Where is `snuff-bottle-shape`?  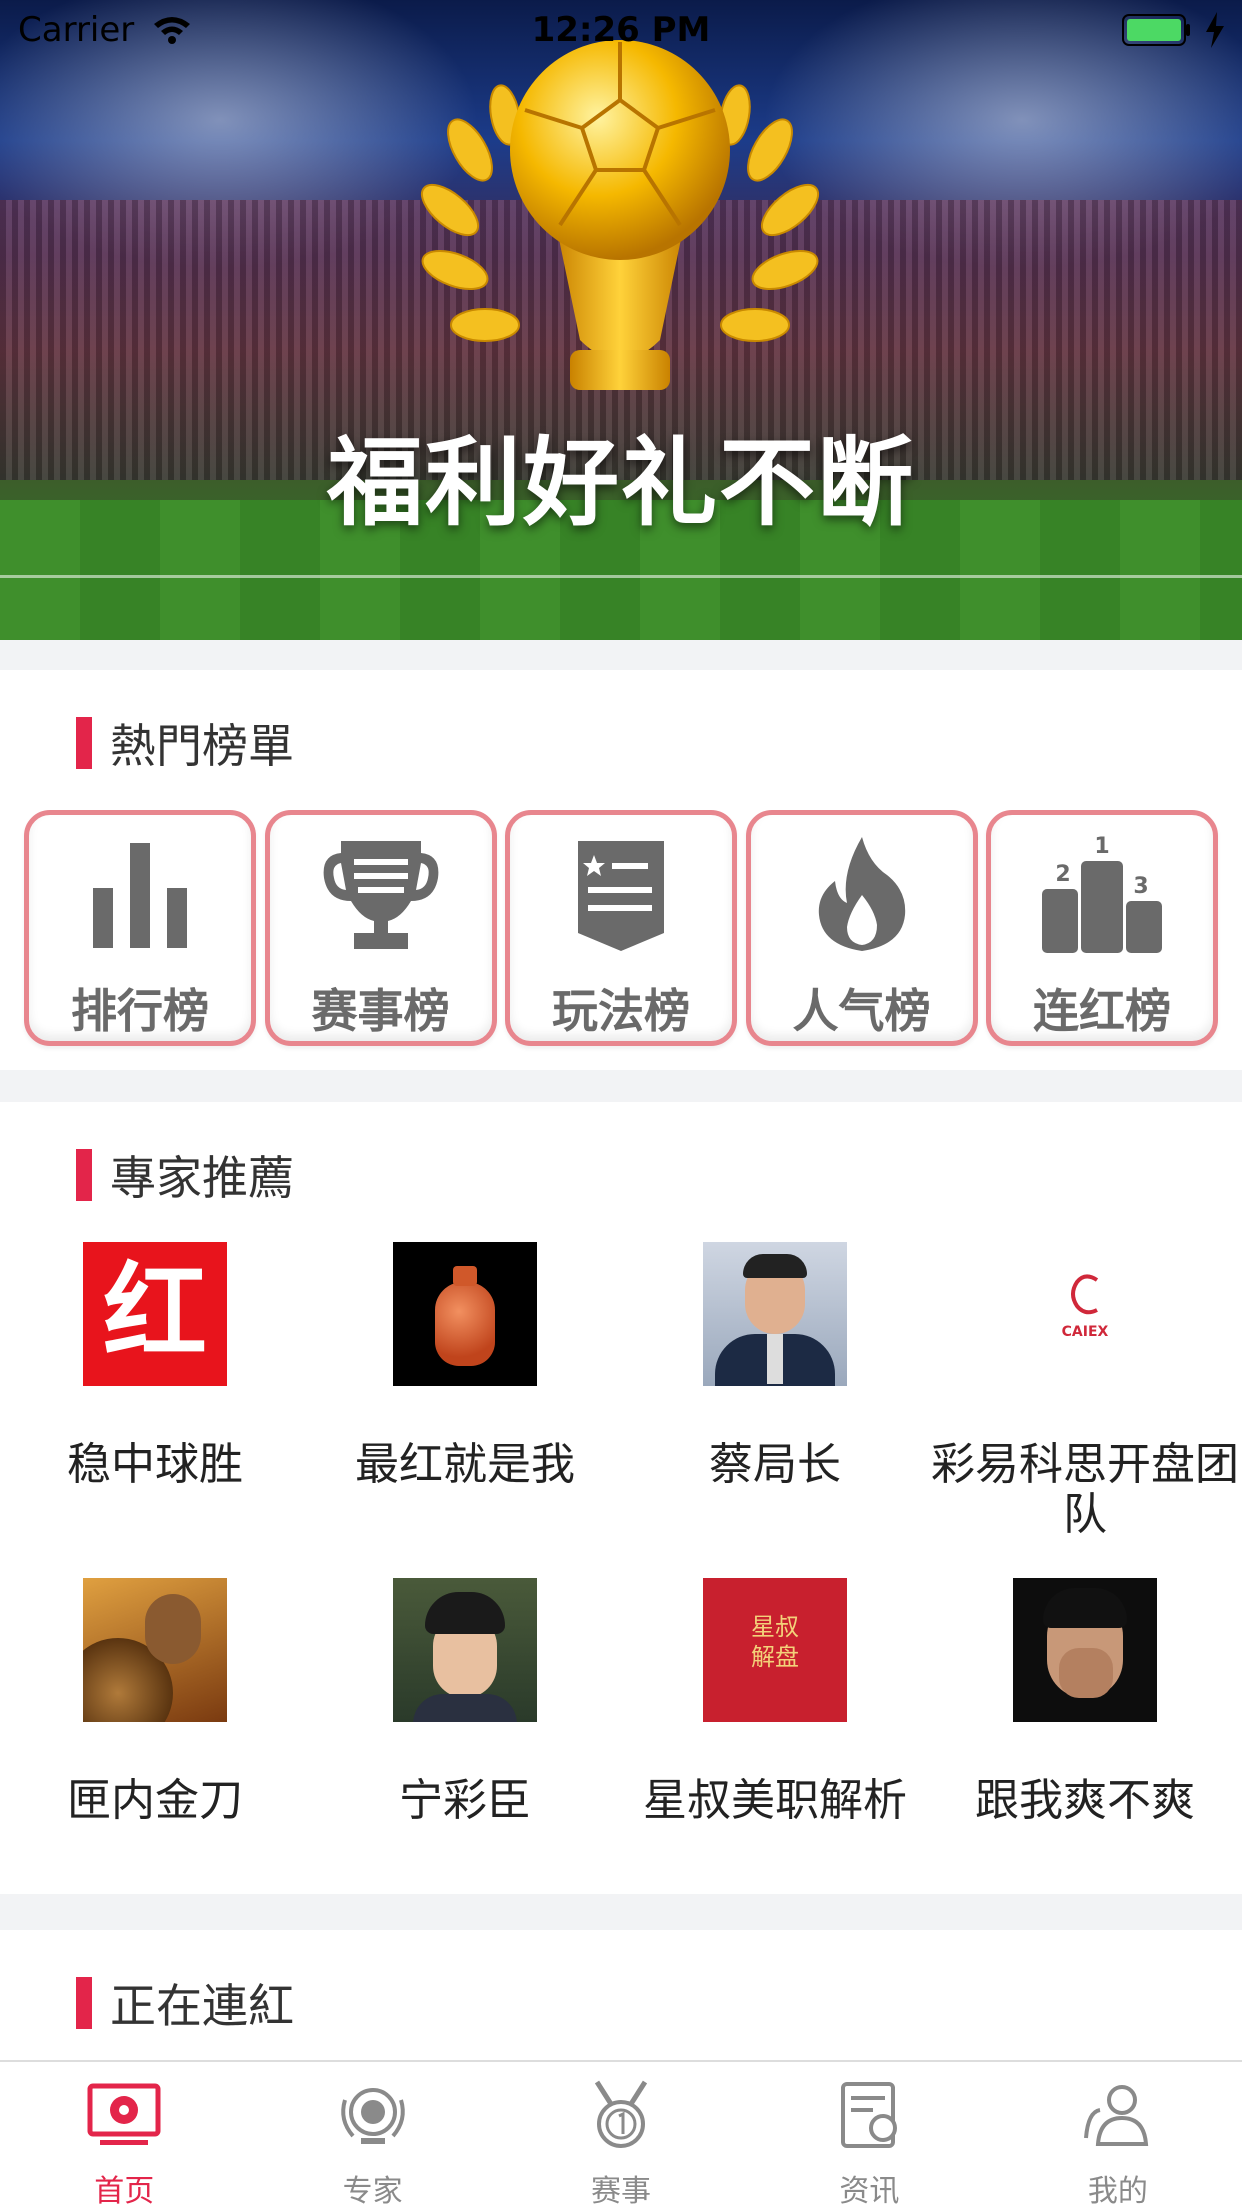
snuff-bottle-shape is located at coordinates (465, 1324).